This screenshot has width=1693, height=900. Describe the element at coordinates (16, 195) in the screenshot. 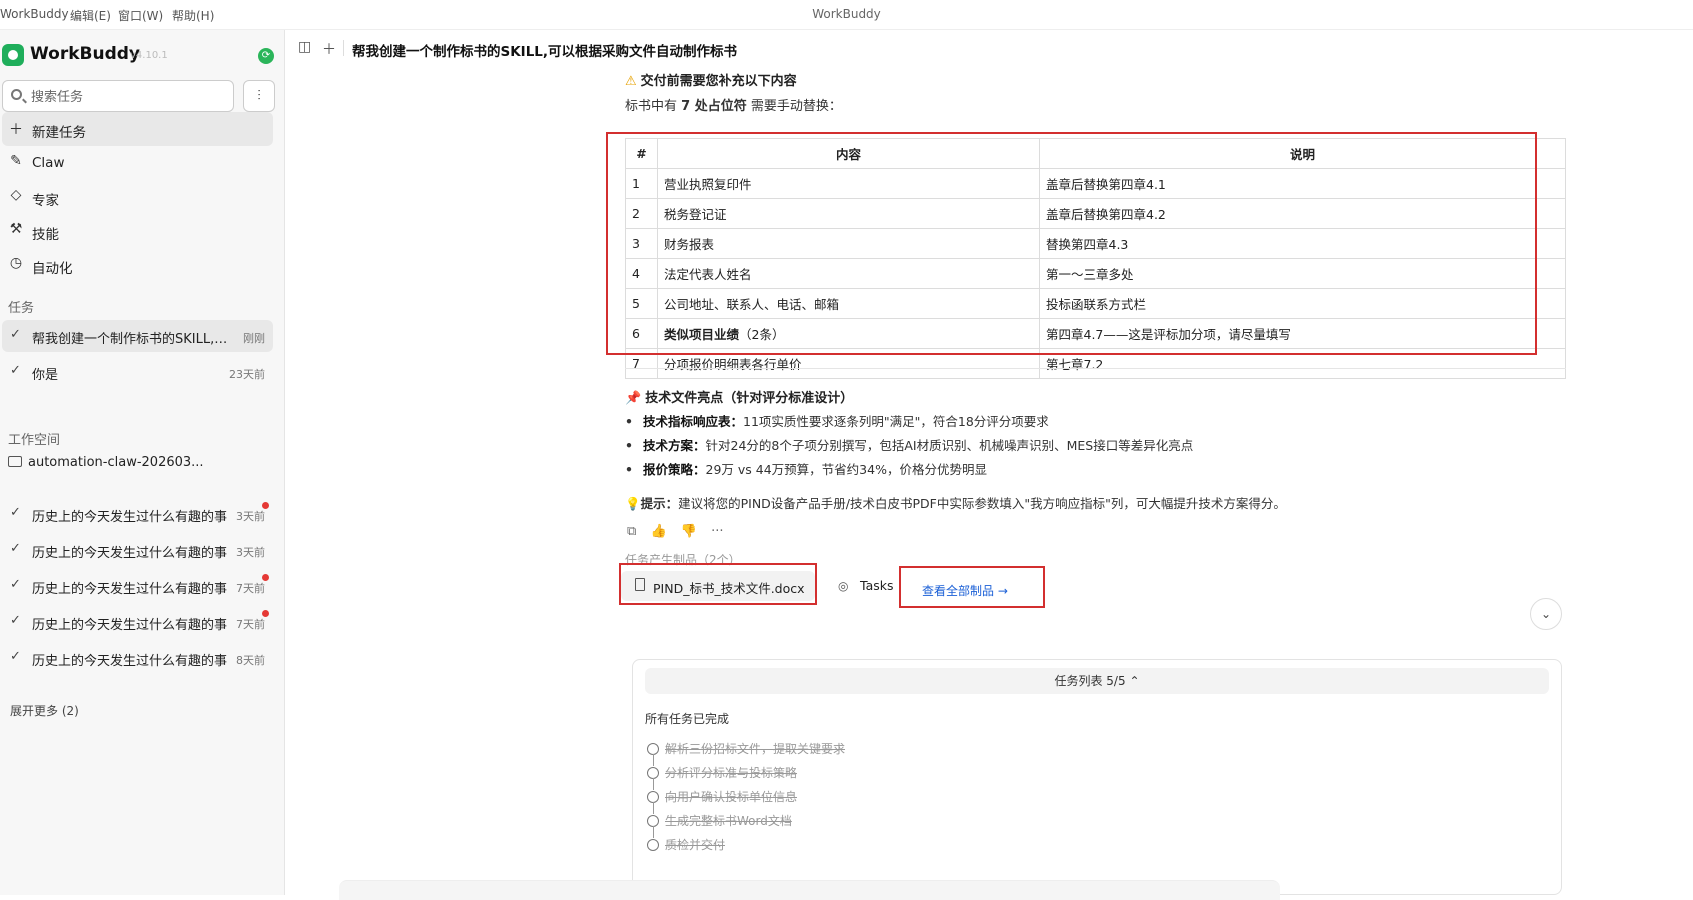

I see `expert-icon: ◇` at that location.